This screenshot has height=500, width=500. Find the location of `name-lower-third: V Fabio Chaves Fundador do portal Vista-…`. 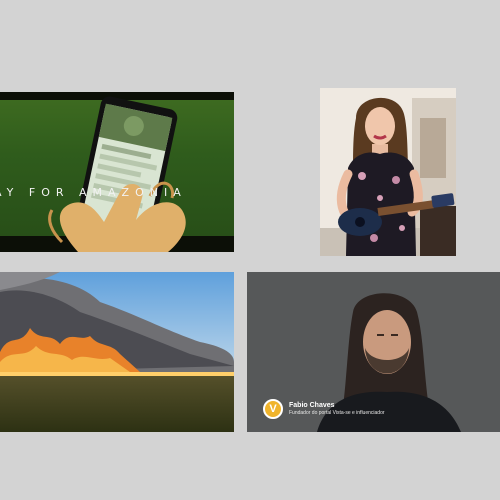

name-lower-third: V Fabio Chaves Fundador do portal Vista-… is located at coordinates (324, 409).